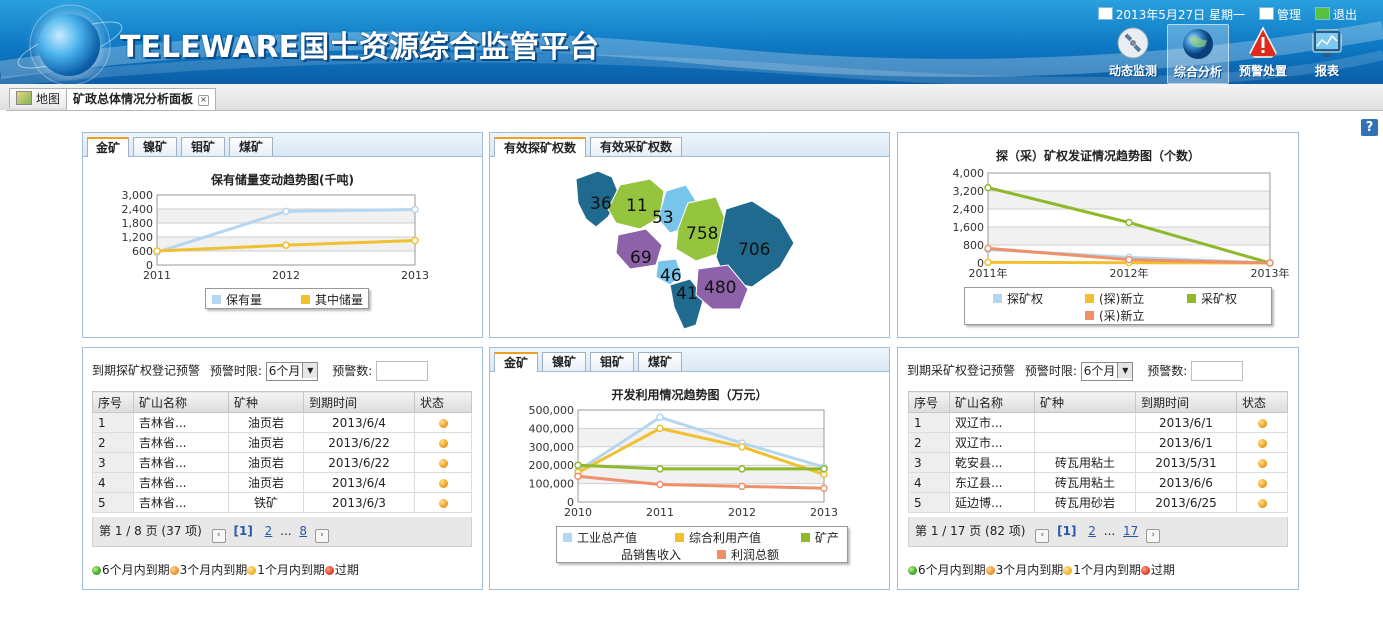 The width and height of the screenshot is (1383, 633). What do you see at coordinates (1098, 422) in the screenshot?
I see `table-row: 1 双辽市... 2013/6/1` at bounding box center [1098, 422].